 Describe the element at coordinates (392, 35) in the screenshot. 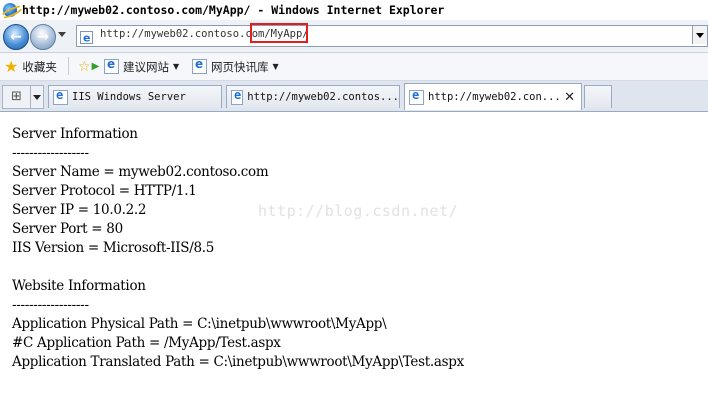

I see `address-bar: e http://myweb02.contoso.com/MyApp/` at that location.